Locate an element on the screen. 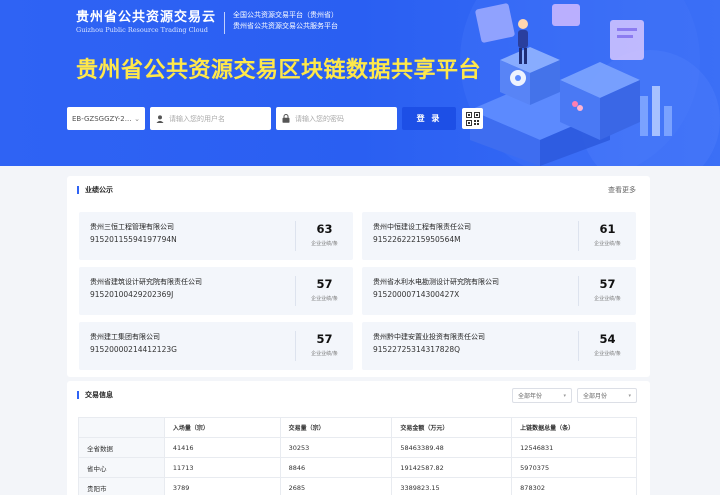  password-input is located at coordinates (343, 118).